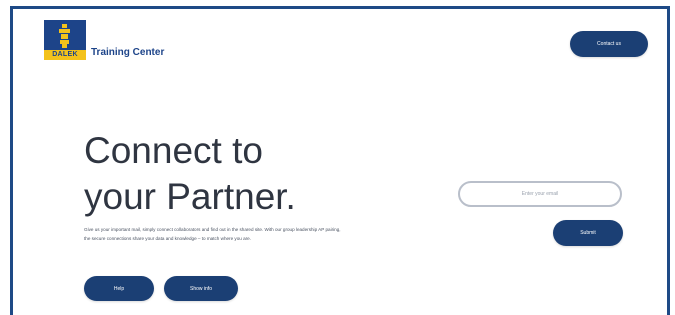 Image resolution: width=675 pixels, height=315 pixels. I want to click on logo-mark-icon, so click(64, 36).